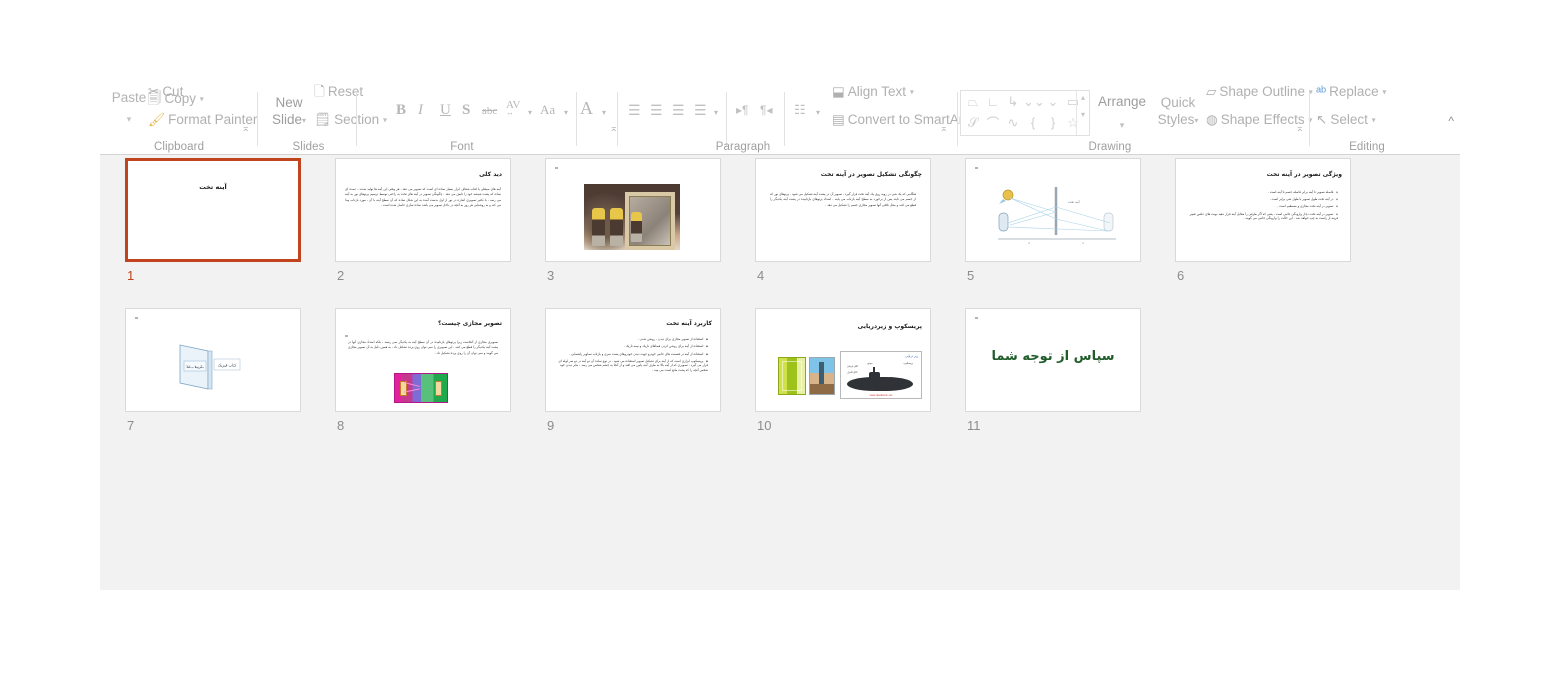 The height and width of the screenshot is (690, 1560). I want to click on convert-to-smartart-button: ▤Convert to SmartArt ▾, so click(903, 120).